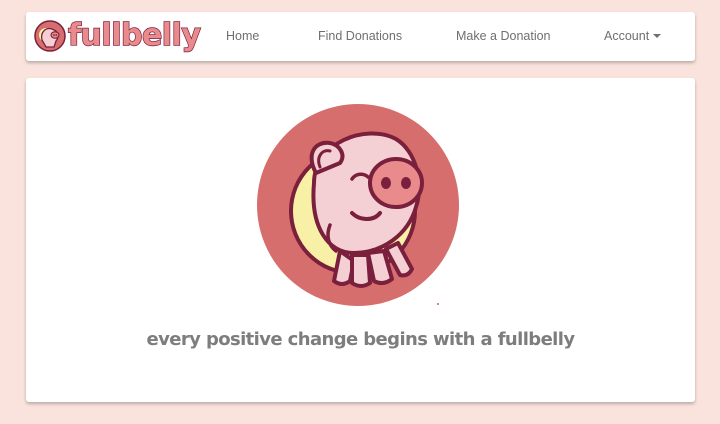 This screenshot has width=720, height=424. Describe the element at coordinates (50, 36) in the screenshot. I see `pig-face-icon` at that location.